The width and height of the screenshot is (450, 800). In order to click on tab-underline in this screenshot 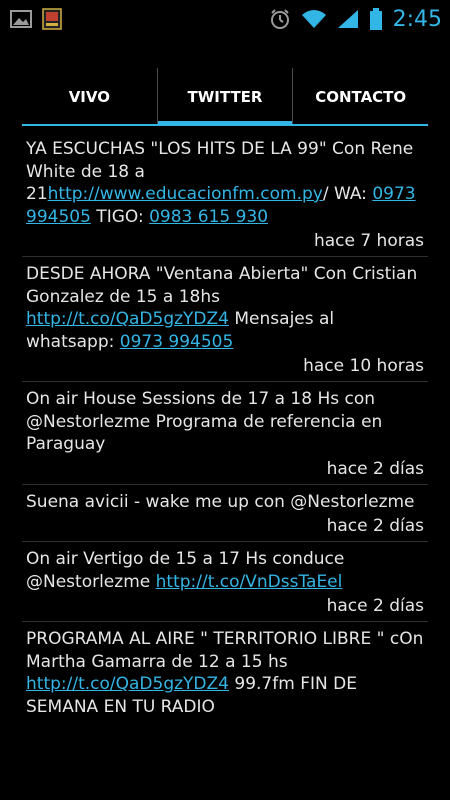, I will do `click(225, 125)`.